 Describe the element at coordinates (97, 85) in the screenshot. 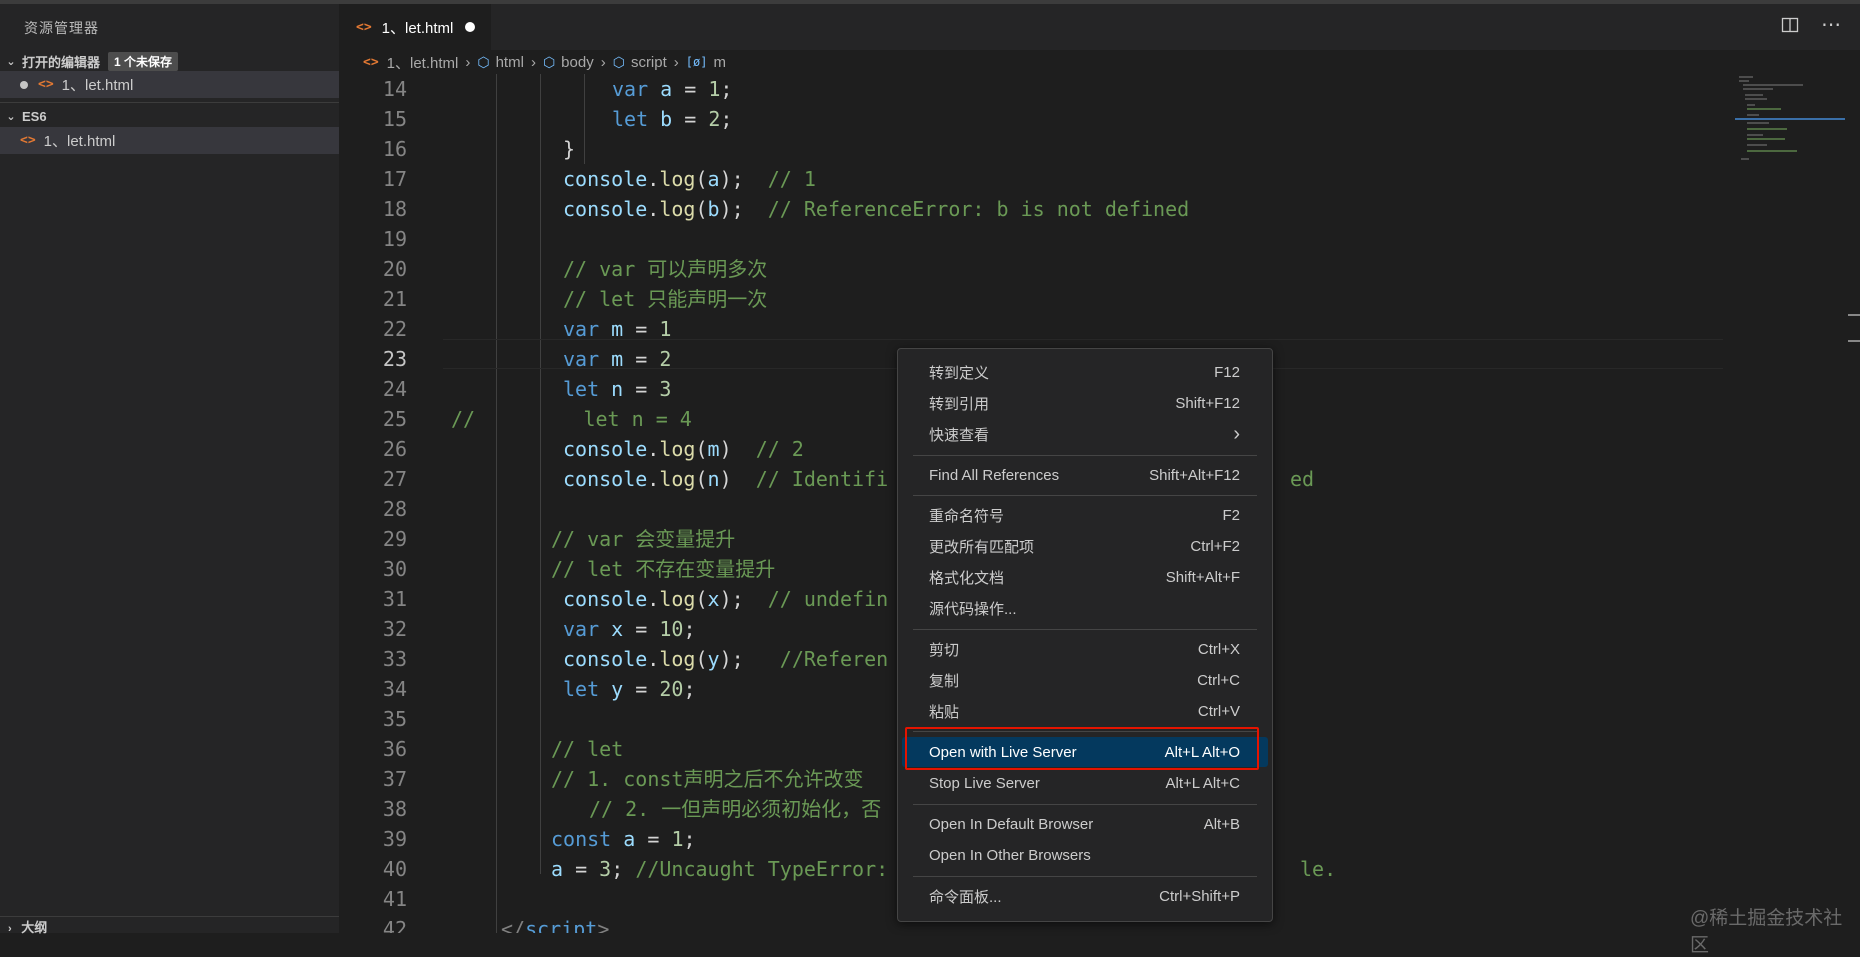

I see `open-editor-file-label: 1、let.html` at that location.